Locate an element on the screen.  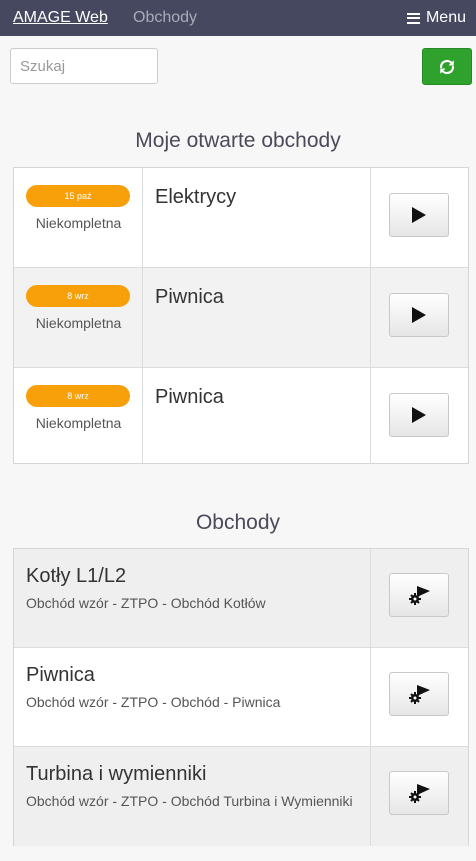
search-input is located at coordinates (84, 66).